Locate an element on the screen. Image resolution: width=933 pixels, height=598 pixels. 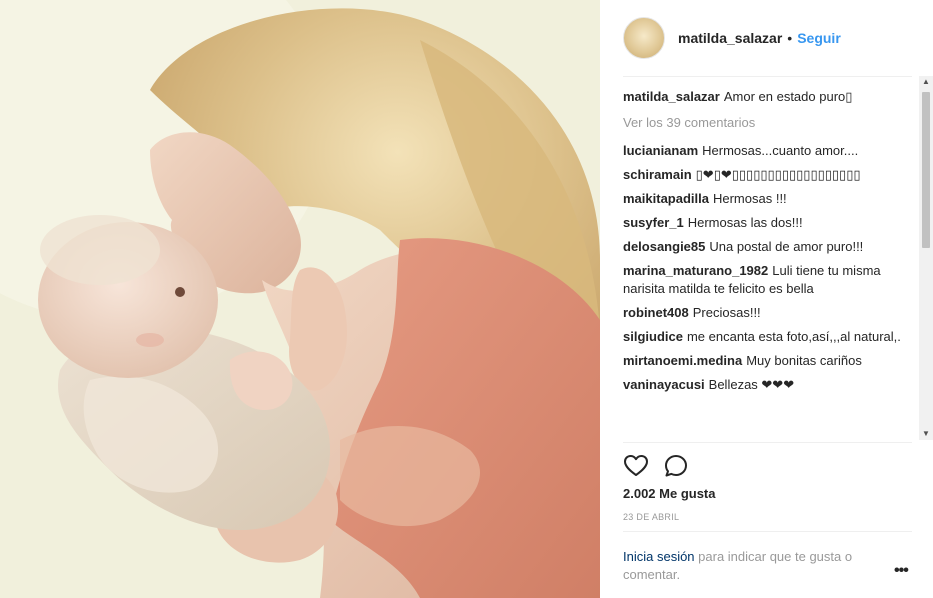
comment-text: me encanta esta foto,así,,,al natural,. is located at coordinates (793, 336).